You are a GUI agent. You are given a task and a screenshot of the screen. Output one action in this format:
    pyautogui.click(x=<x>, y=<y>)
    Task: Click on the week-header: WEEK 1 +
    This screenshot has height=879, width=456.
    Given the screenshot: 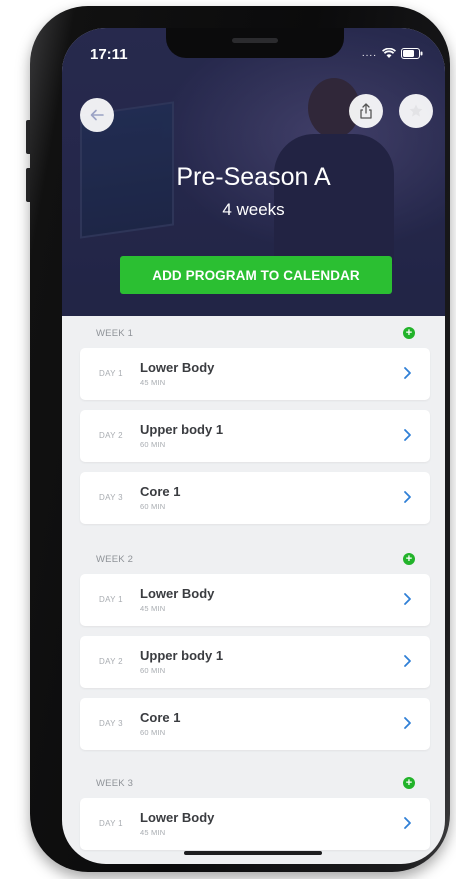 What is the action you would take?
    pyautogui.click(x=253, y=334)
    